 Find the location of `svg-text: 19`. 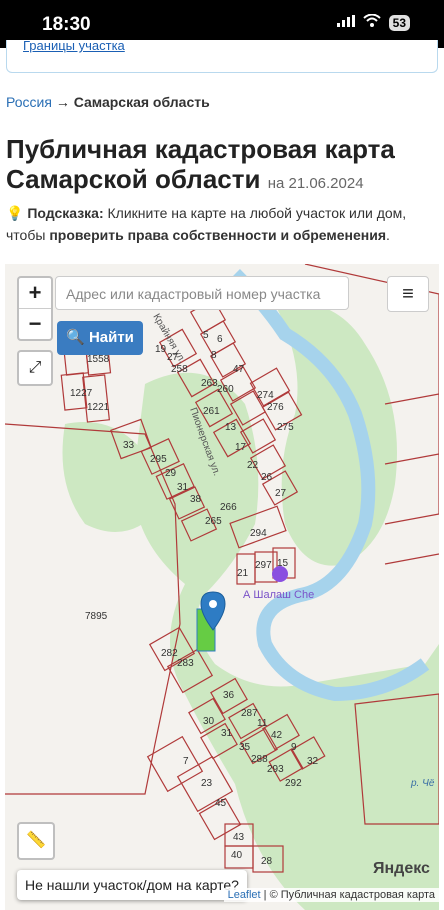

svg-text: 19 is located at coordinates (161, 349).